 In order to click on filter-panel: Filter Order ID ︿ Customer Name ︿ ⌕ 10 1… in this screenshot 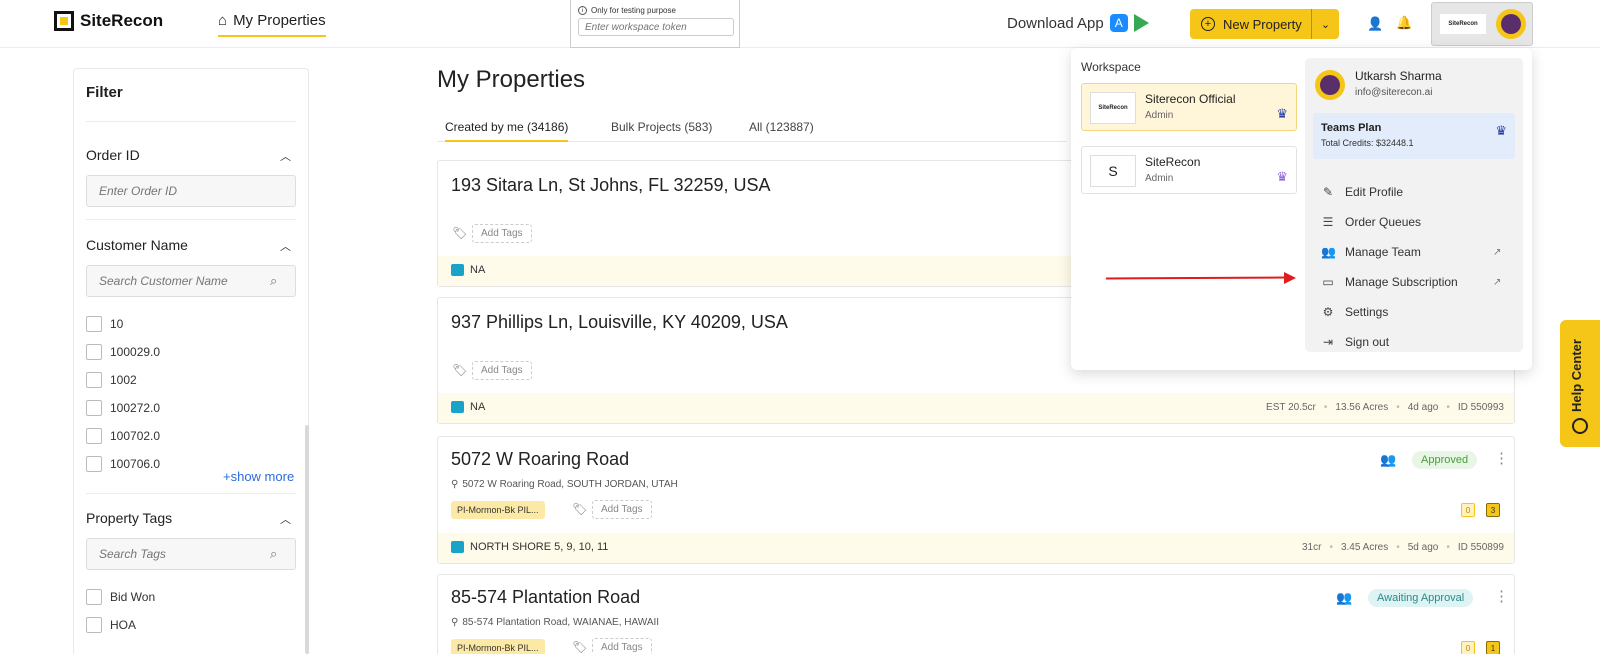, I will do `click(191, 361)`.